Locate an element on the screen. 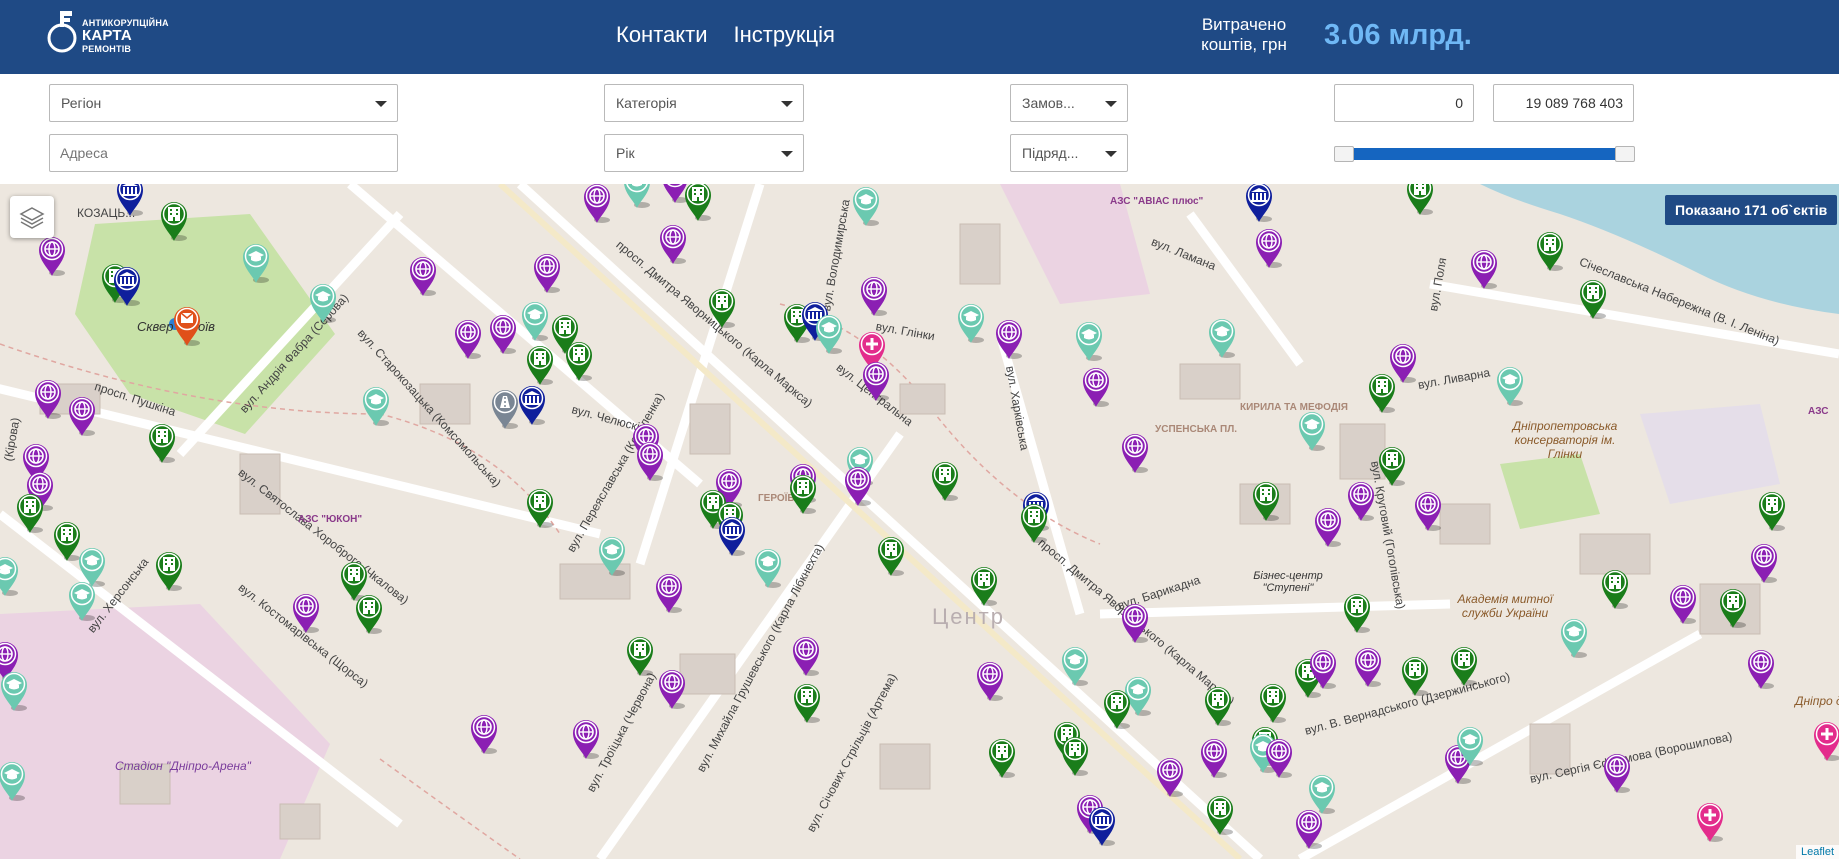 This screenshot has width=1839, height=859. logo: АНТИКОРУПЦІЙНА КАРТА РЕМОНТІВ is located at coordinates (107, 33).